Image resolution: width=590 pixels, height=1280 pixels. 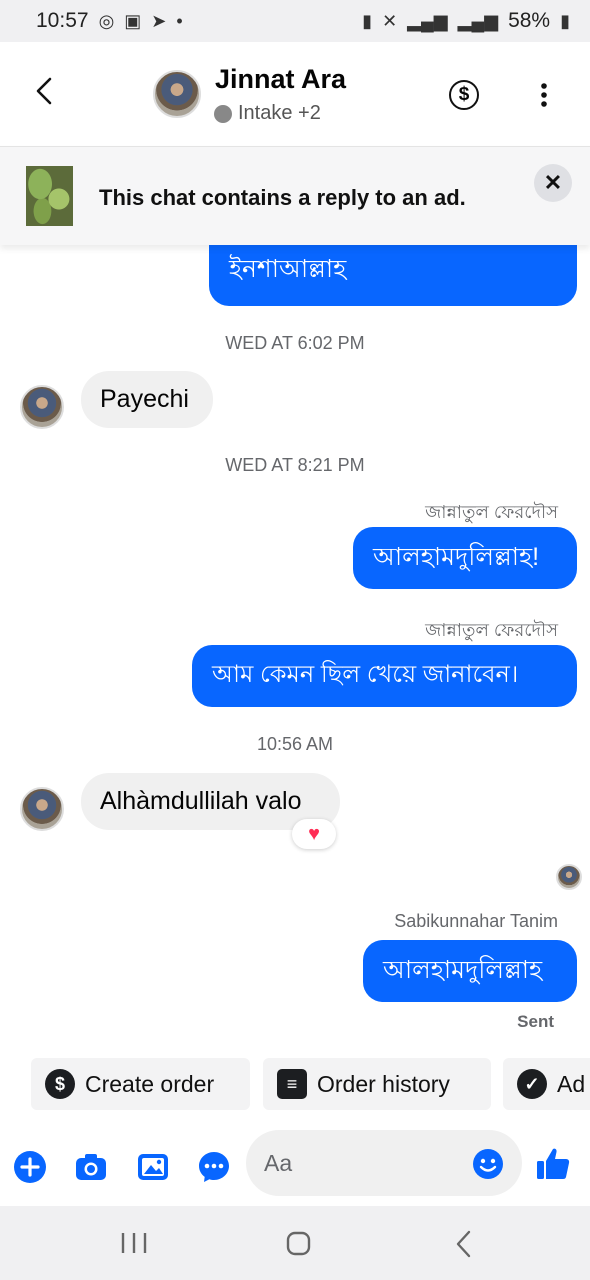 I want to click on message-text: ইনশাআল্লাহ, so click(x=288, y=269).